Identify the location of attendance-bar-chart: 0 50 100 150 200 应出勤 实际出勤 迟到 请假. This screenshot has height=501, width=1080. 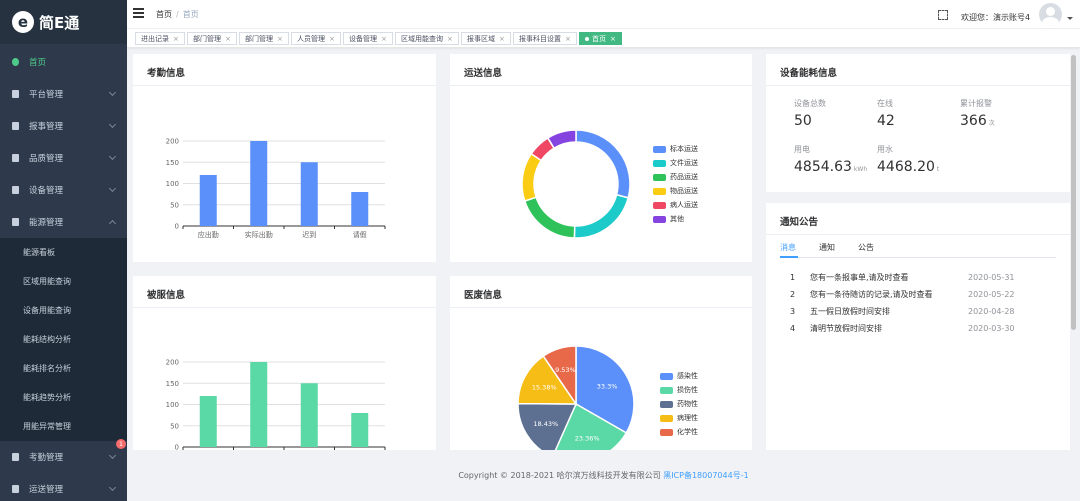
(276, 188).